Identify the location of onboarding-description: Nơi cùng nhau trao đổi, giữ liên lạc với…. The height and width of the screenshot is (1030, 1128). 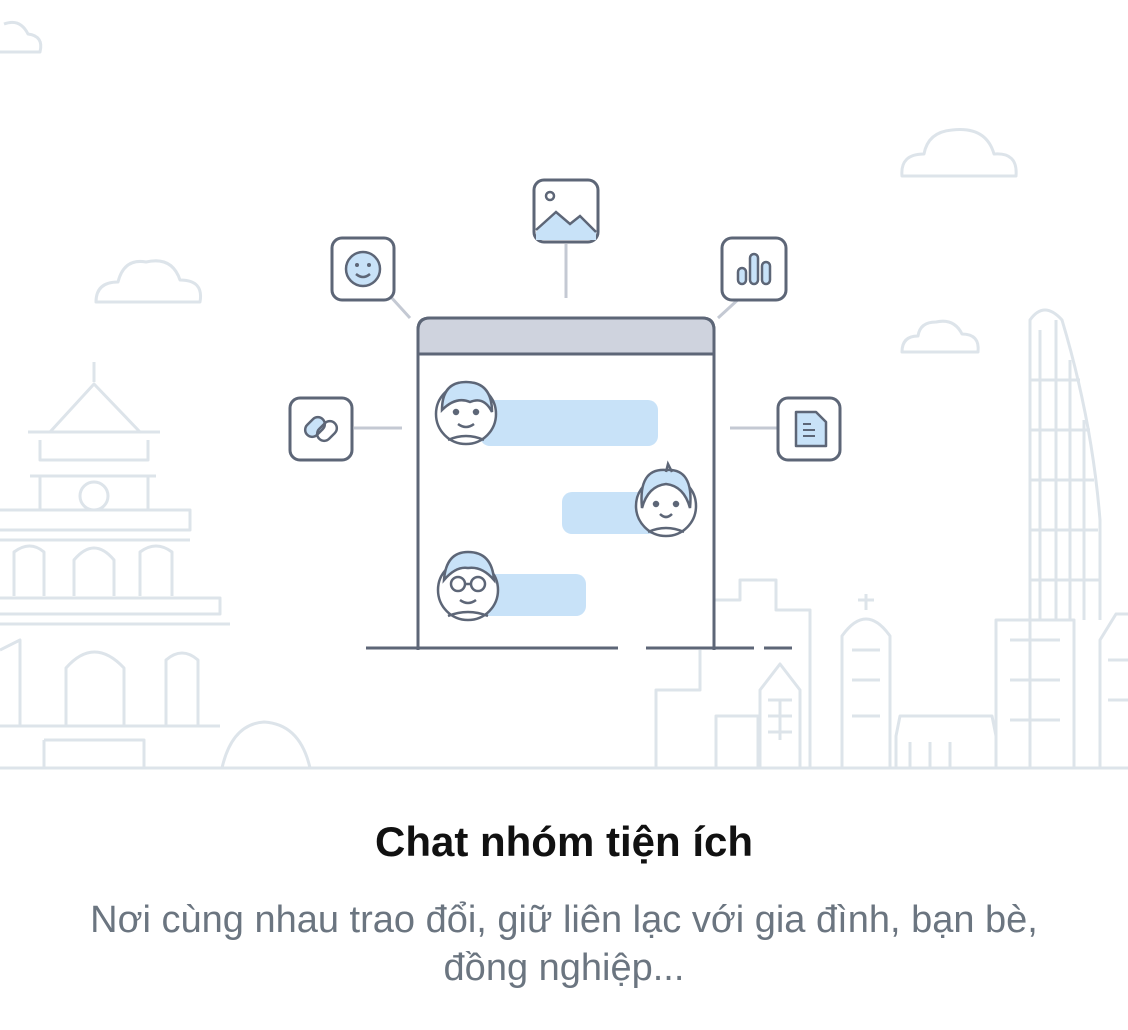
(564, 944).